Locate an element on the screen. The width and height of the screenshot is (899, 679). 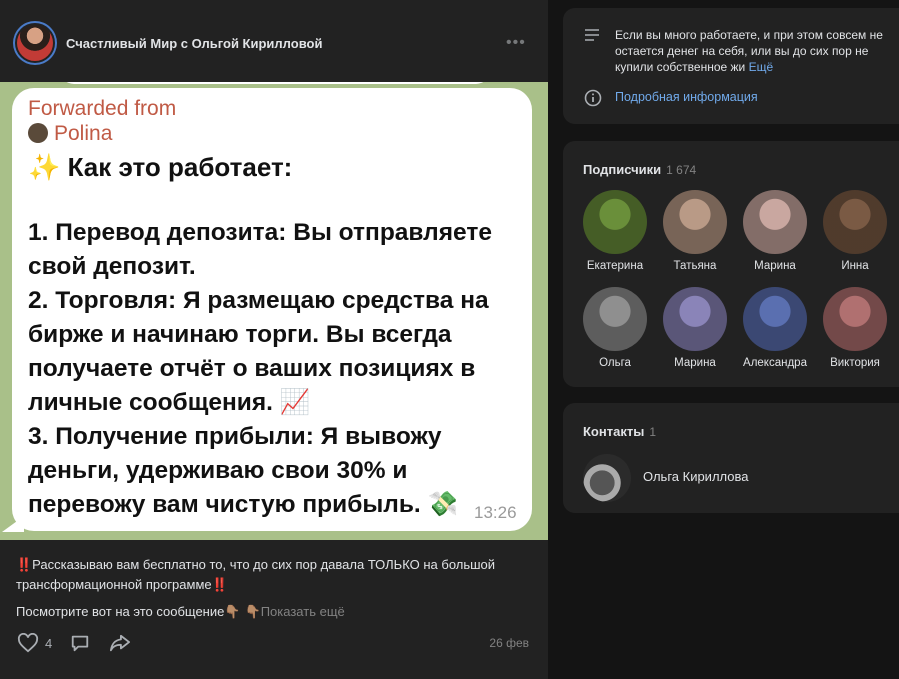
subscriber-item: Екатерина is located at coordinates (615, 231).